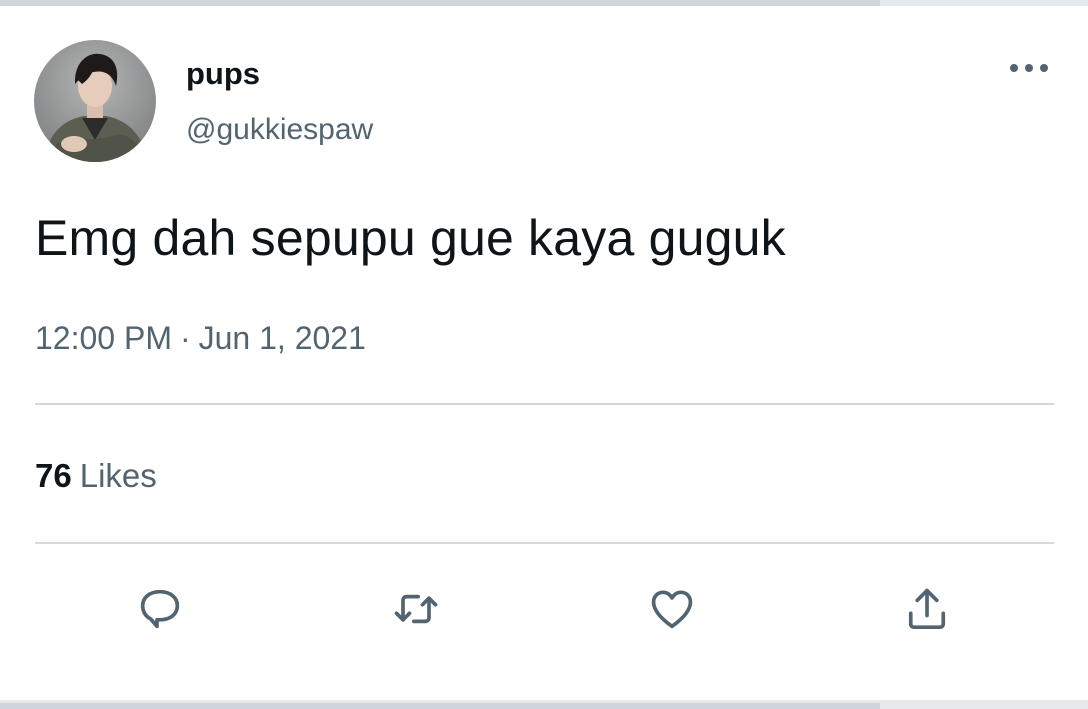 This screenshot has width=1088, height=709. I want to click on likes-stat: 76 Likes, so click(96, 476).